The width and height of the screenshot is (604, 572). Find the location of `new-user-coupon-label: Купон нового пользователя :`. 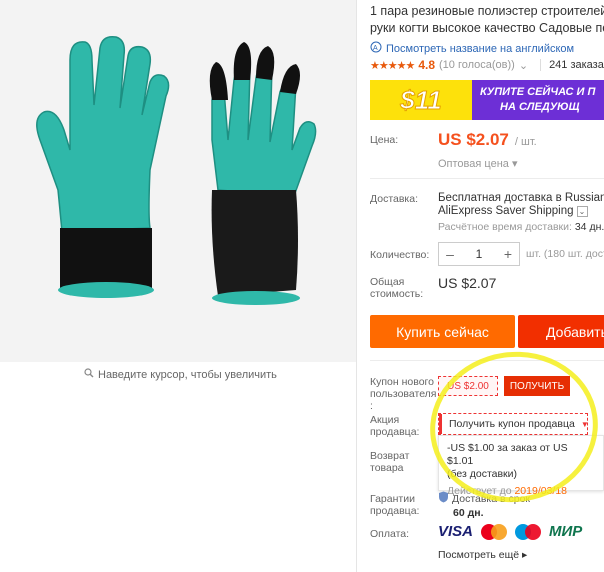

new-user-coupon-label: Купон нового пользователя : is located at coordinates (403, 394).